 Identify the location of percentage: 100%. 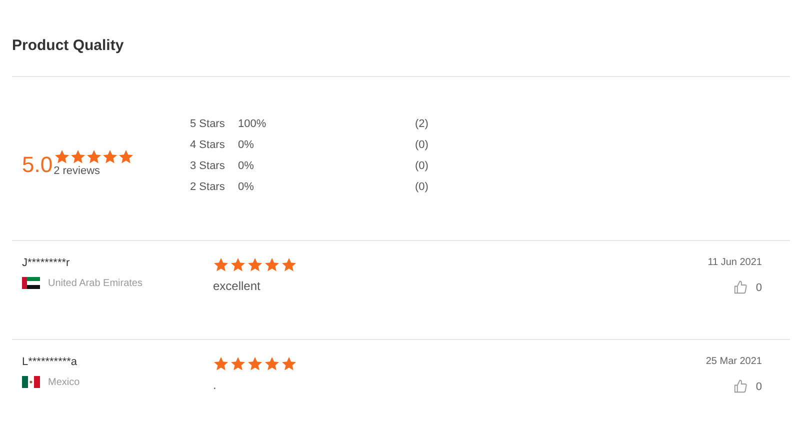
(253, 124).